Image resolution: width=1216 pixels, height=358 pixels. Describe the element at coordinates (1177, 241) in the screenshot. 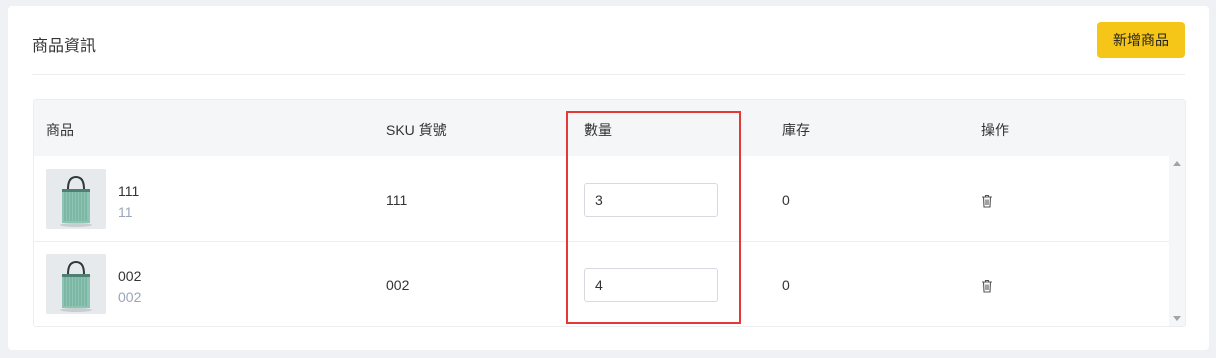

I see `table-scrollbar` at that location.